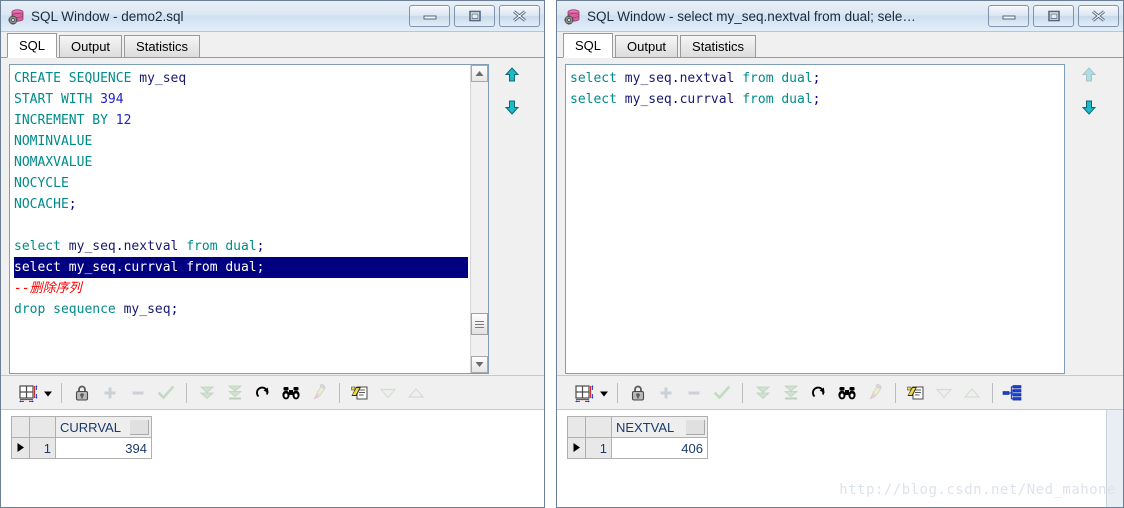  Describe the element at coordinates (241, 204) in the screenshot. I see `code-line: NOCACHE;` at that location.